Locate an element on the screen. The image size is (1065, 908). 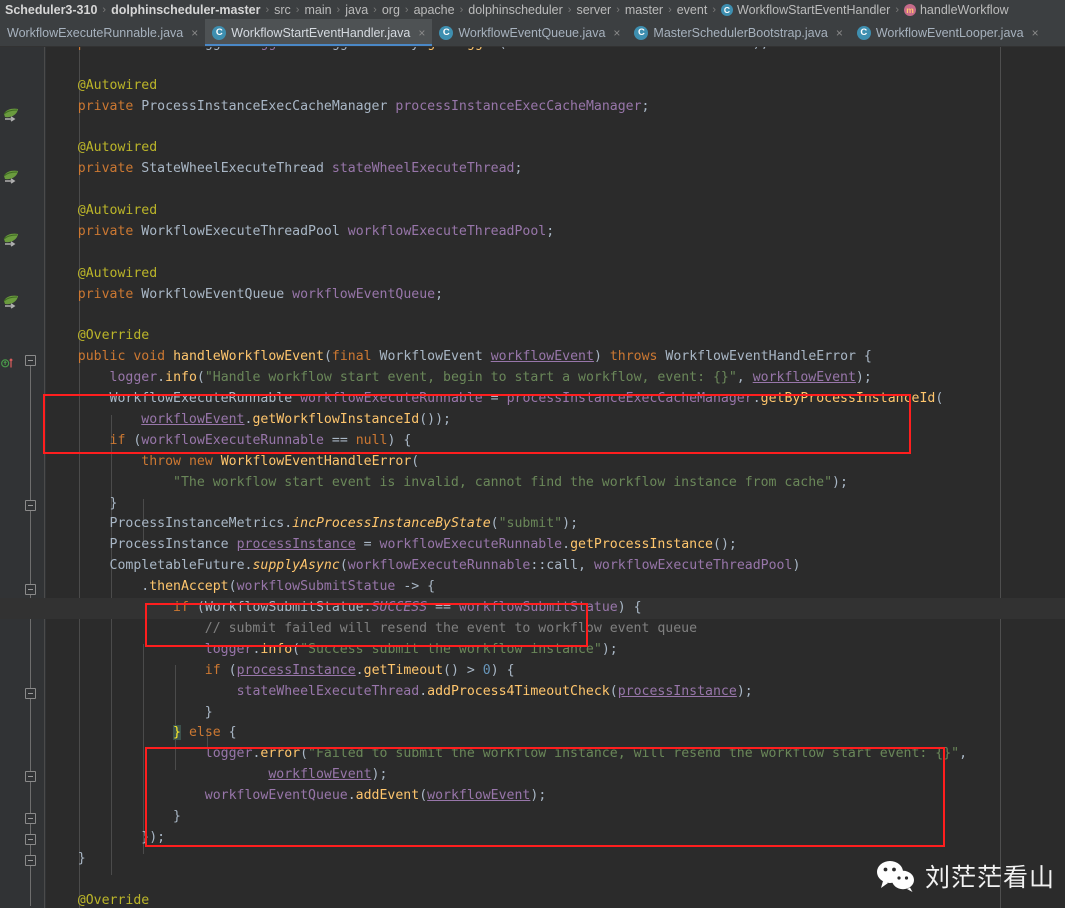
code-line: @Override is located at coordinates (555, 336).